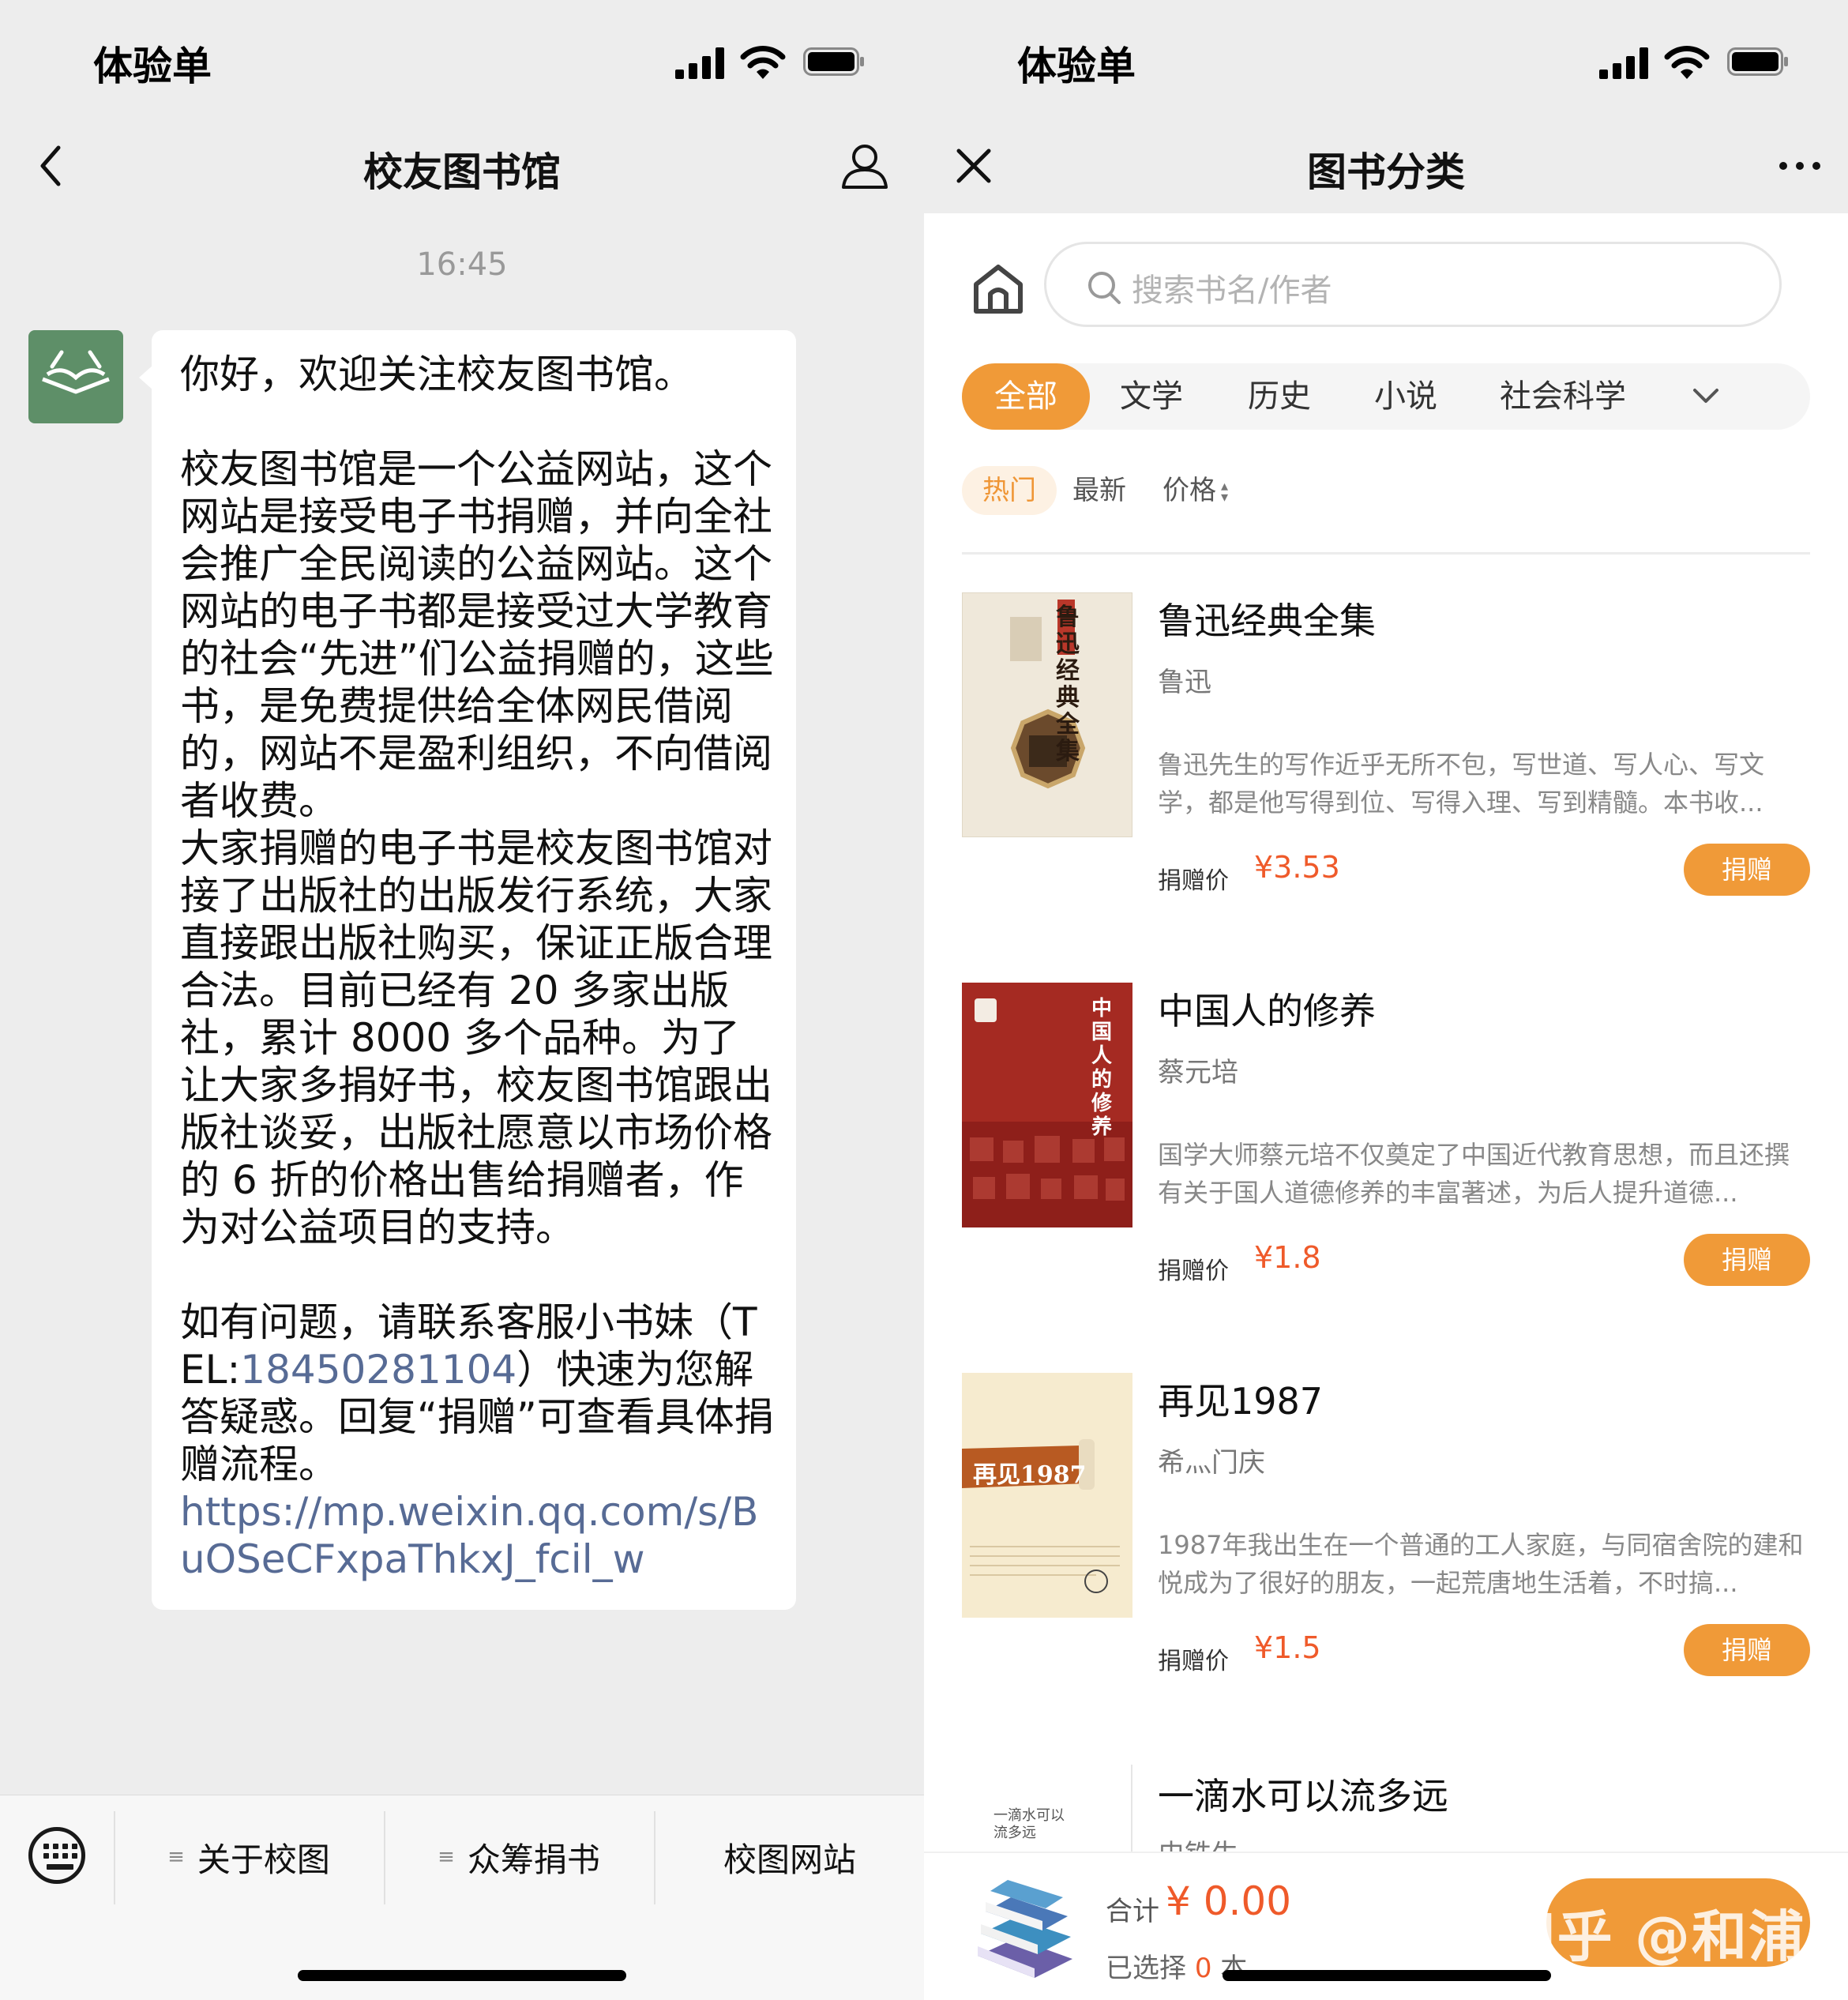 This screenshot has width=1848, height=2000. What do you see at coordinates (1386, 1926) in the screenshot?
I see `cart-bar: 合计 ¥ 0.00 已选择 0 本 知乎 @和浦` at bounding box center [1386, 1926].